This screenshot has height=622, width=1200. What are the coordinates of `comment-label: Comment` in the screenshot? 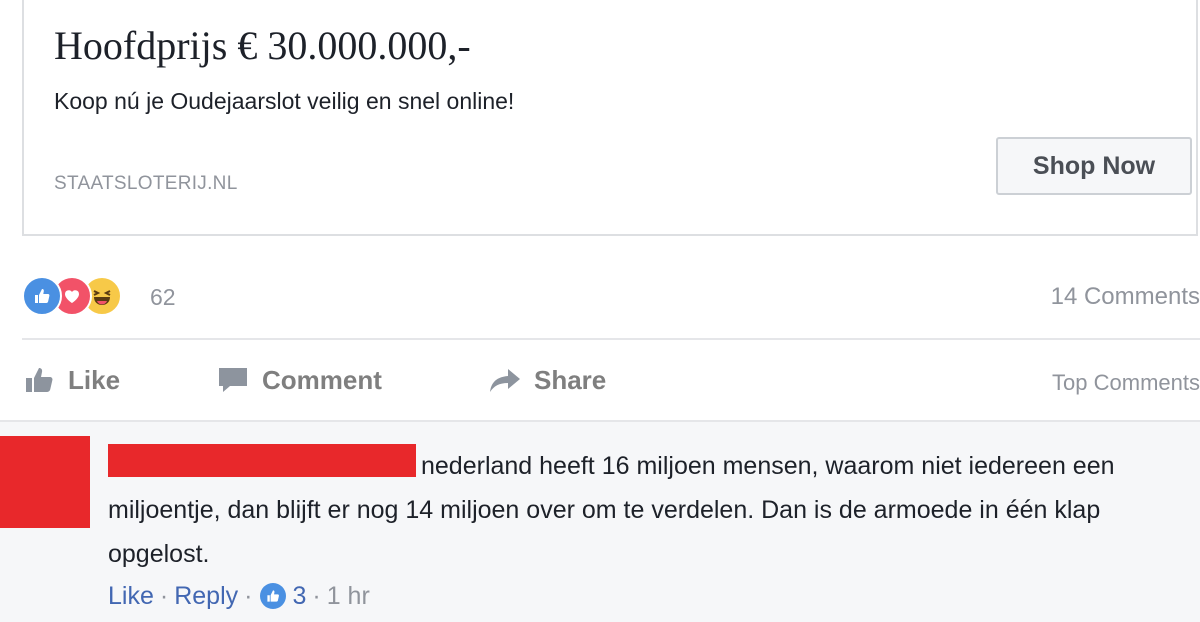 It's located at (322, 379).